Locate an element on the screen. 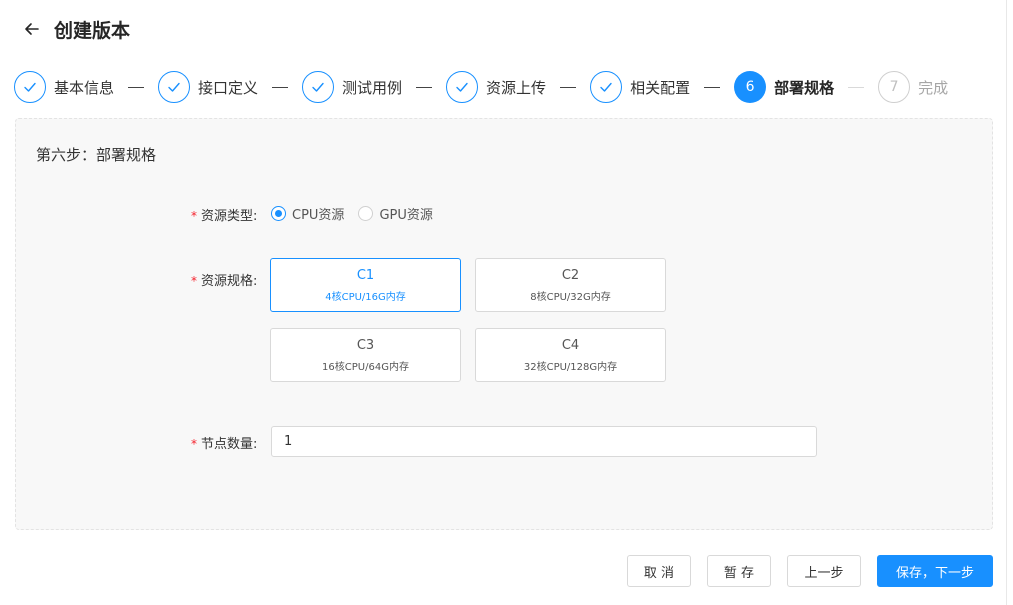  spec-card-c4: C4 32核CPU/128G内存 is located at coordinates (570, 355).